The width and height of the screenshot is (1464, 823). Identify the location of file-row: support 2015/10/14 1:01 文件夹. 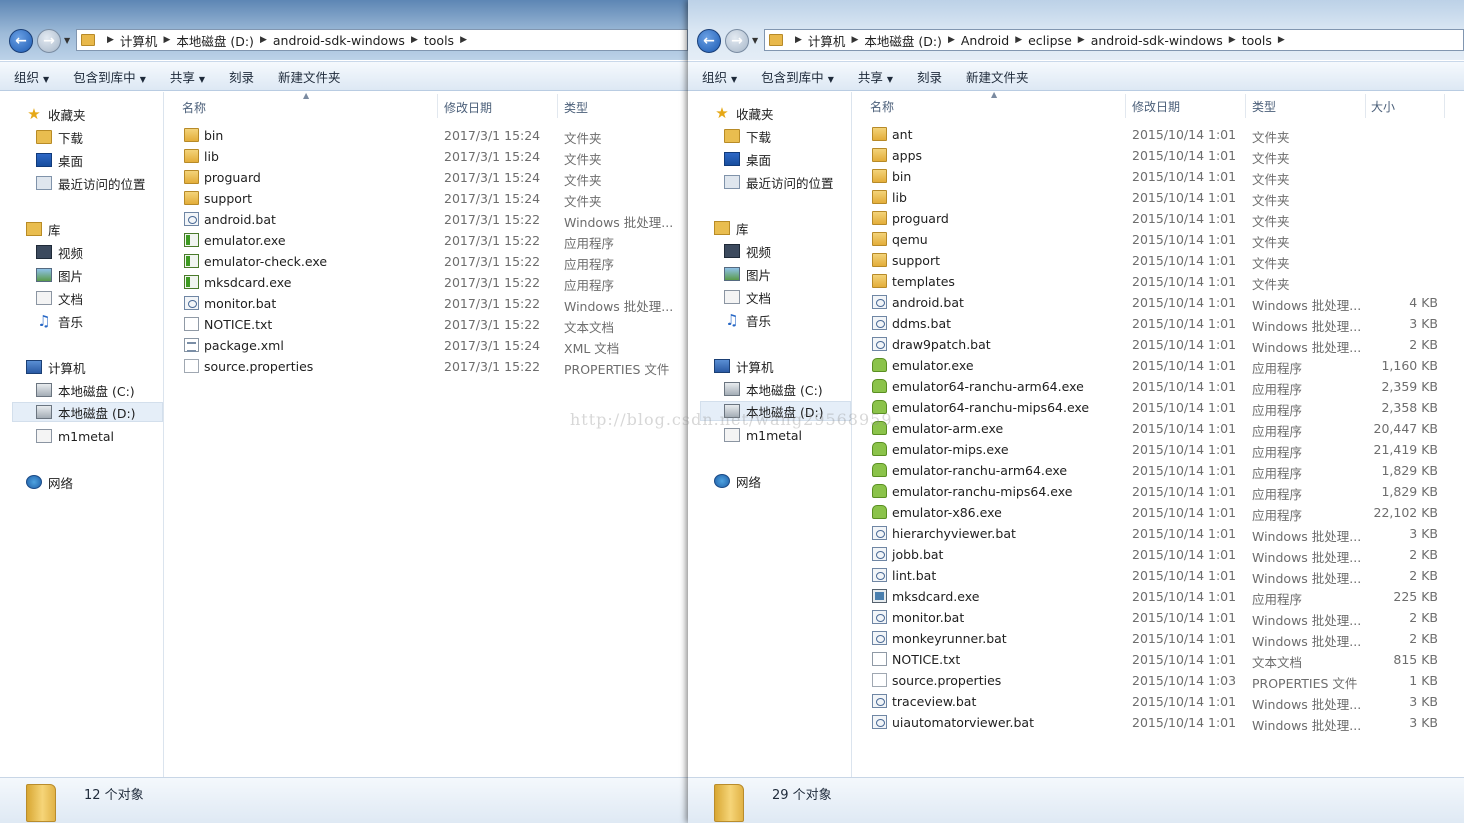
(1159, 260).